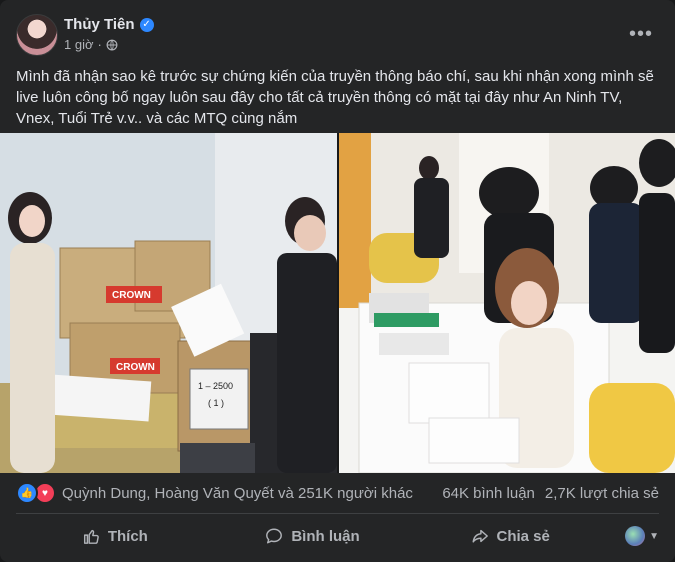 The height and width of the screenshot is (562, 675). I want to click on thumbs-up-icon, so click(91, 536).